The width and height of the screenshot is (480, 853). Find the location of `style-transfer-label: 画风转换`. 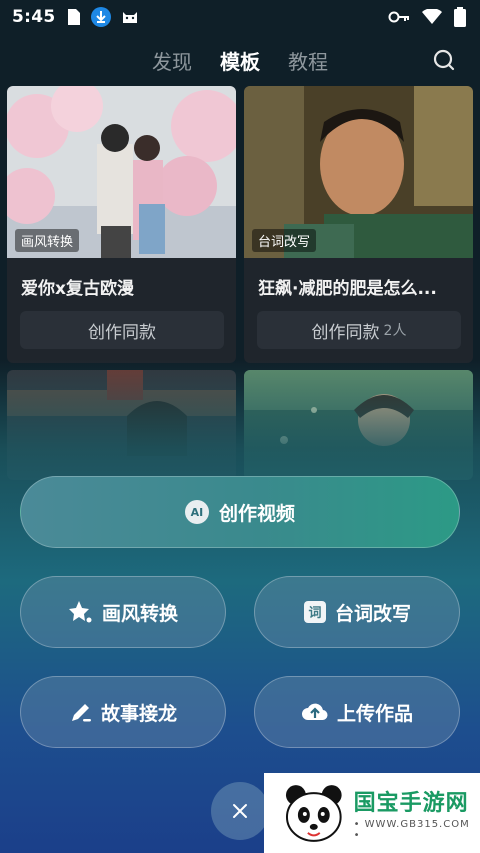

style-transfer-label: 画风转换 is located at coordinates (139, 613).